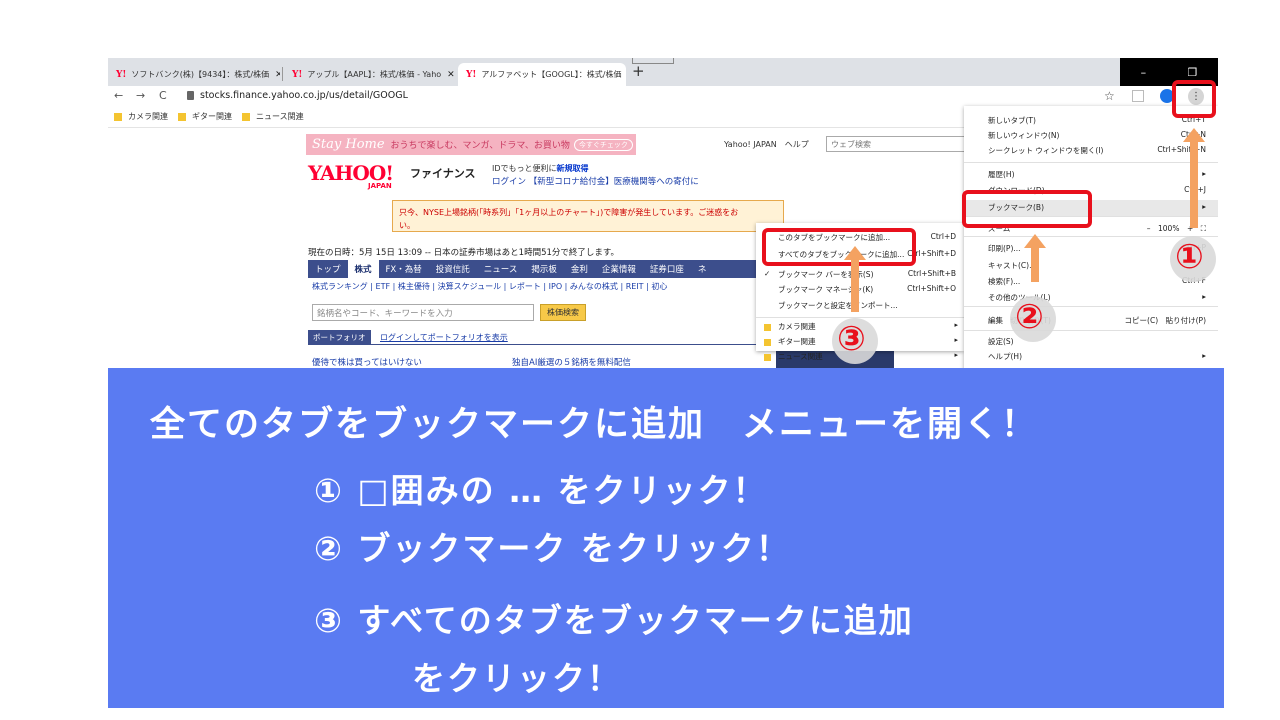 This screenshot has height=720, width=1280. What do you see at coordinates (1012, 120) in the screenshot?
I see `main-menu-item: 新しいタブ(T)` at bounding box center [1012, 120].